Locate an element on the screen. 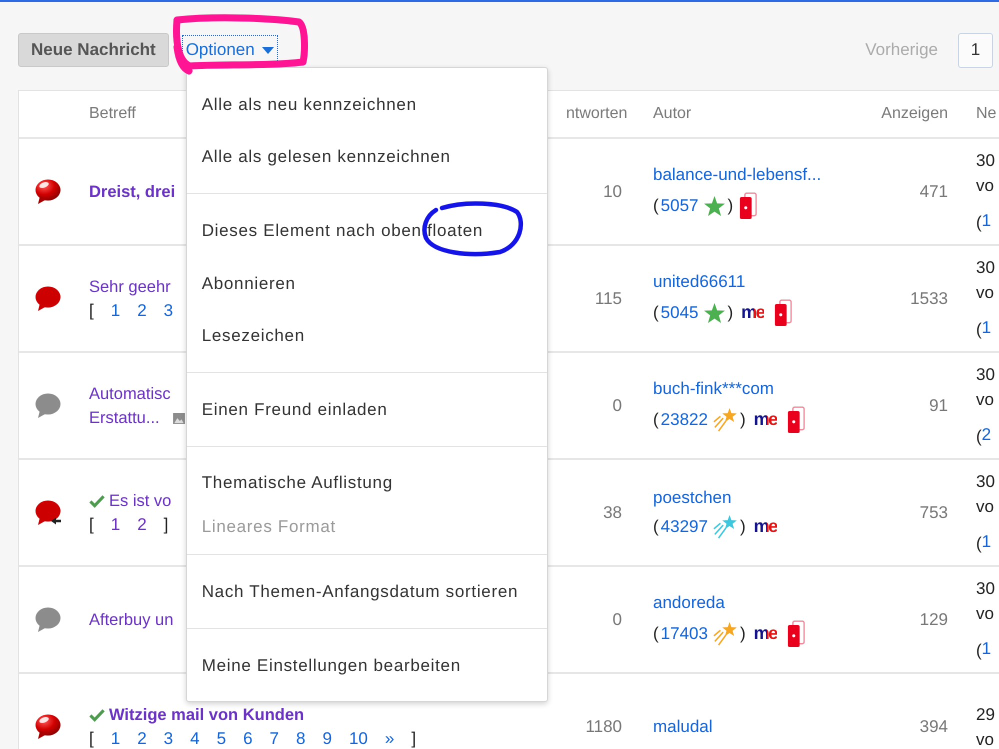 This screenshot has height=749, width=999. menu-item: Alle als gelesen kennzeichnen is located at coordinates (366, 157).